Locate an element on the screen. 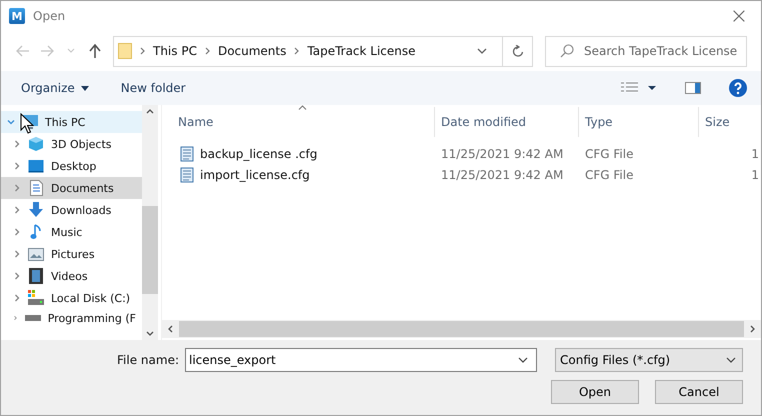 This screenshot has height=416, width=762. file-name-label: File name: is located at coordinates (148, 360).